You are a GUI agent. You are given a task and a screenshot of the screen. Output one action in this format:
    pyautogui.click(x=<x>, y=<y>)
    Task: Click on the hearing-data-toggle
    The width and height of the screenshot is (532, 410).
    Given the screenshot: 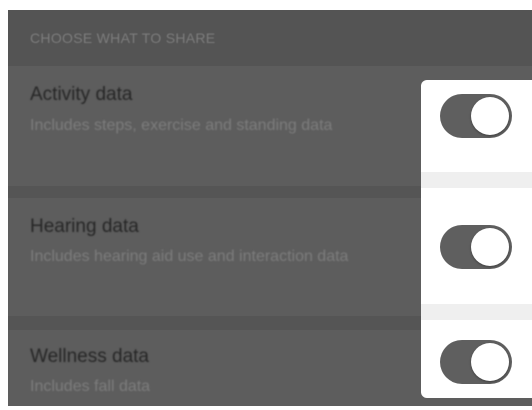 What is the action you would take?
    pyautogui.click(x=476, y=247)
    